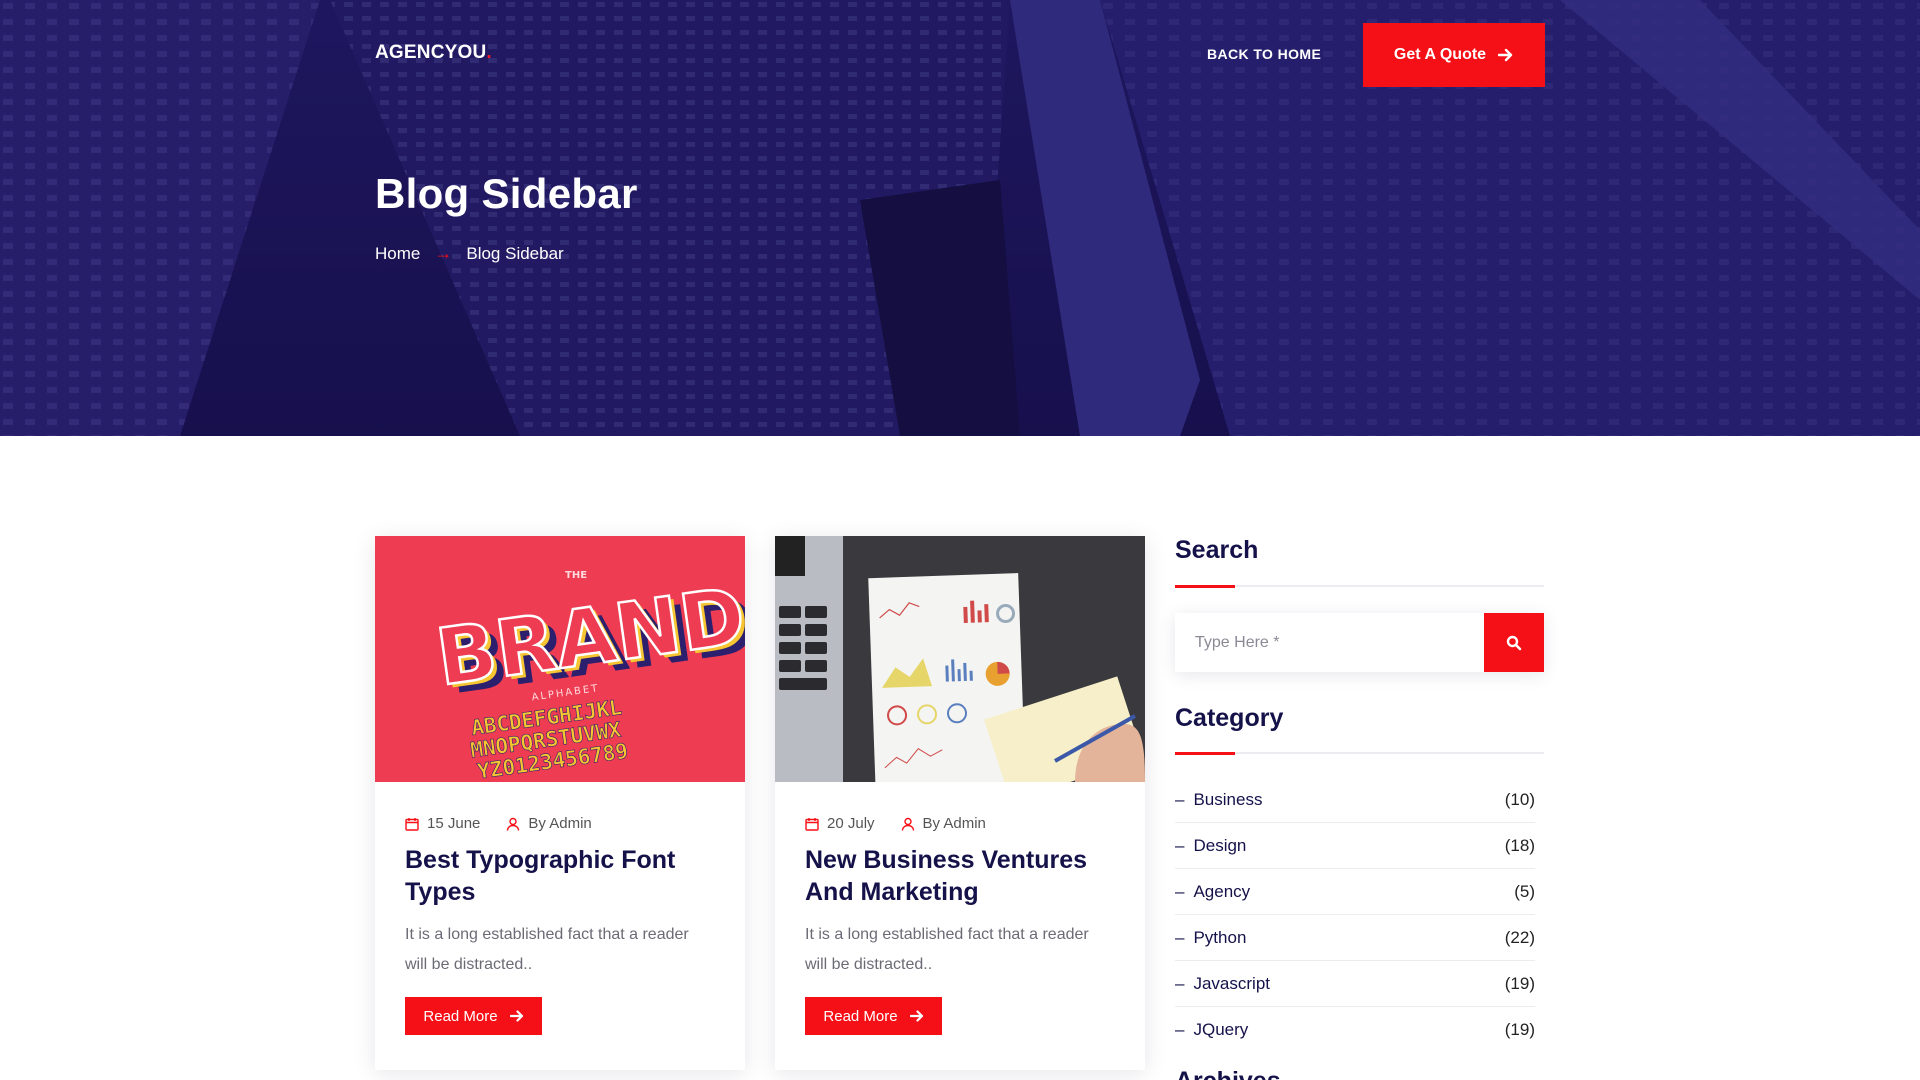 This screenshot has height=1080, width=1920. What do you see at coordinates (1329, 642) in the screenshot?
I see `search-input` at bounding box center [1329, 642].